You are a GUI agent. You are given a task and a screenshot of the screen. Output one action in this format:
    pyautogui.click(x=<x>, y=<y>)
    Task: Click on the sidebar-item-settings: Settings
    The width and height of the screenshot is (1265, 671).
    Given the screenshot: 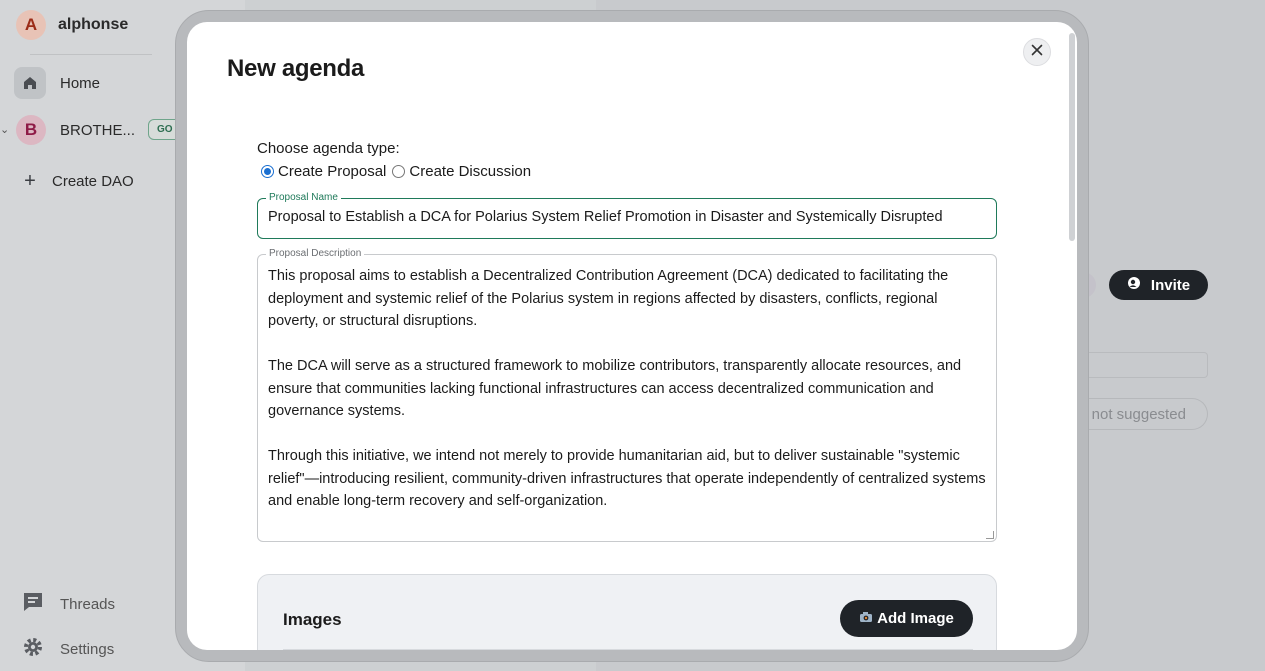 What is the action you would take?
    pyautogui.click(x=68, y=649)
    